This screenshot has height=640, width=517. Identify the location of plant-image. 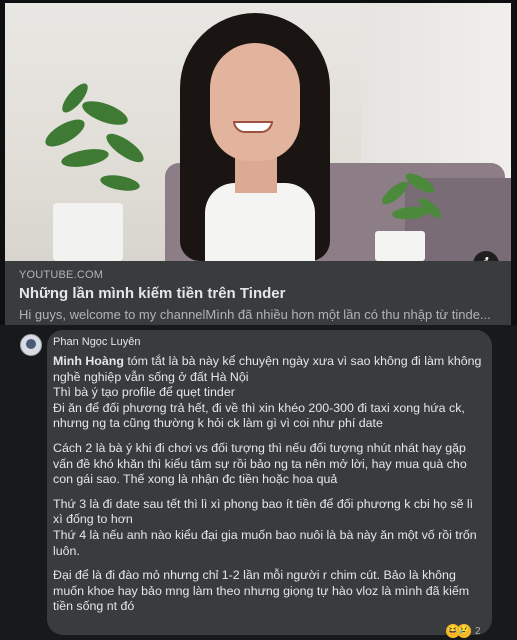
(94, 137).